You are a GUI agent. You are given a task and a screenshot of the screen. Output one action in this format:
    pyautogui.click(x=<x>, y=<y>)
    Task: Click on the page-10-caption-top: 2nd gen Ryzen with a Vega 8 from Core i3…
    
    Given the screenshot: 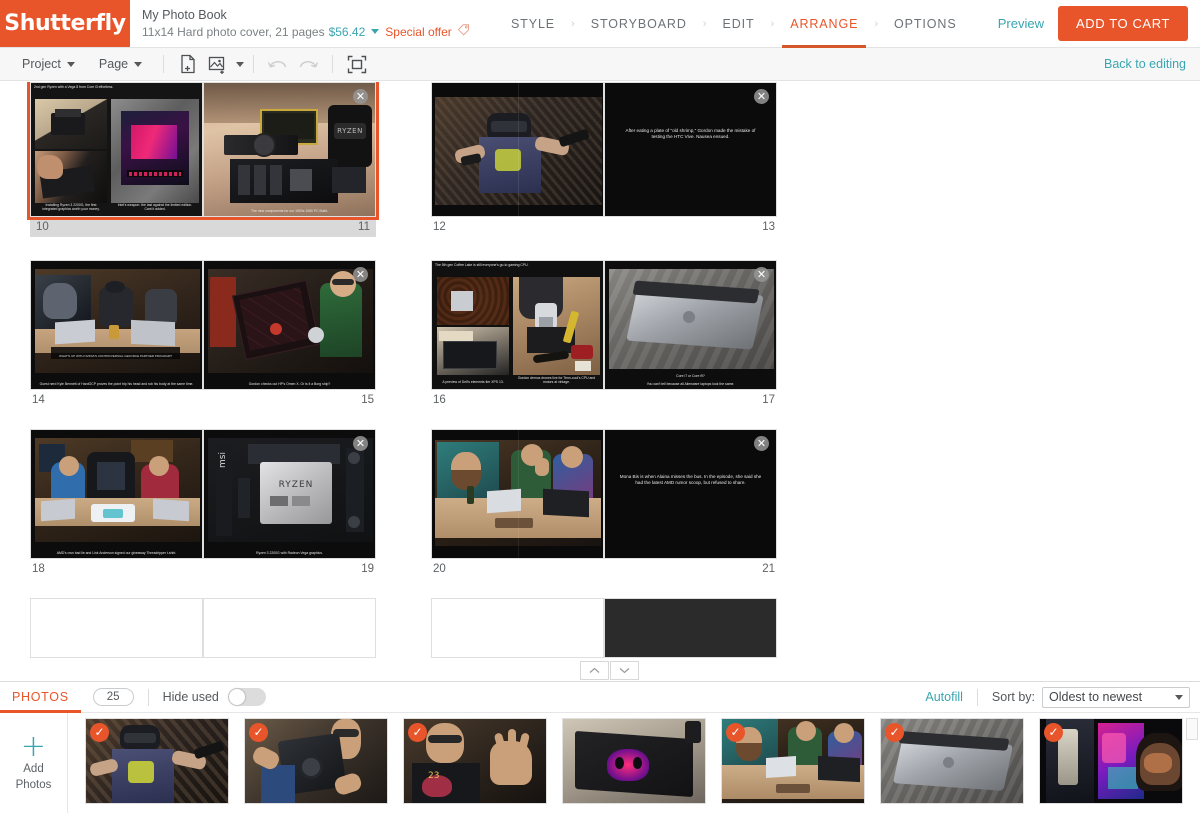 What is the action you would take?
    pyautogui.click(x=74, y=87)
    